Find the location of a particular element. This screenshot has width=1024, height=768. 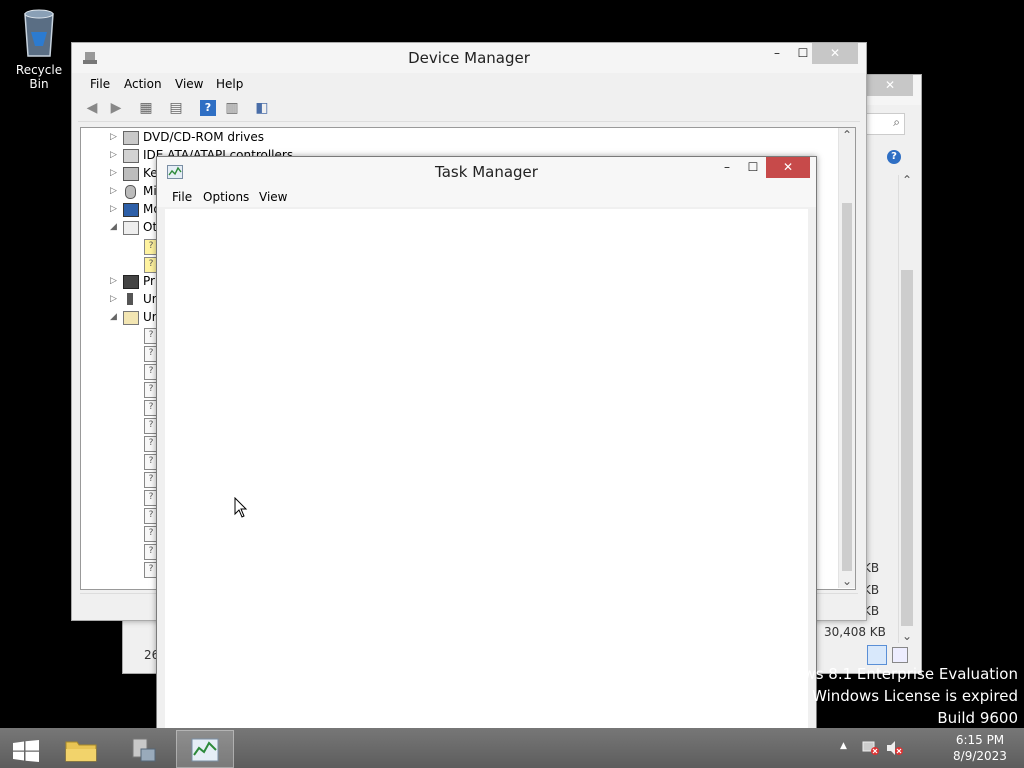

device-manager-titlebar: Device Manager – ☐ ✕ is located at coordinates (469, 58).